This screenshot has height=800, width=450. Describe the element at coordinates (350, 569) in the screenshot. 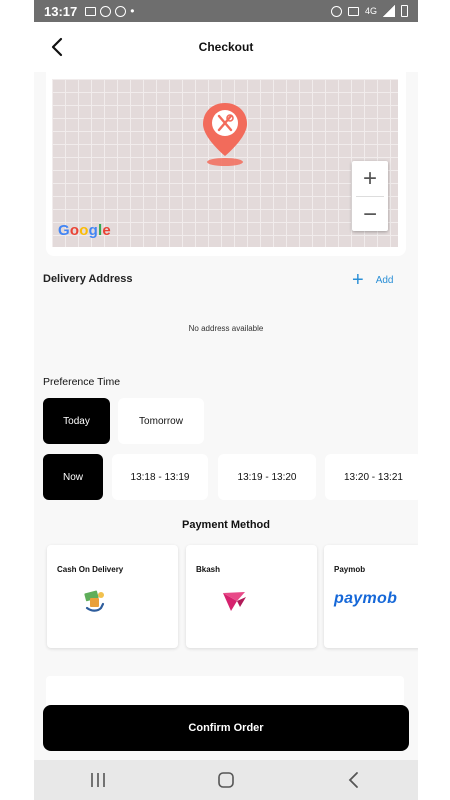

I see `payment-option-label: Paymob` at that location.